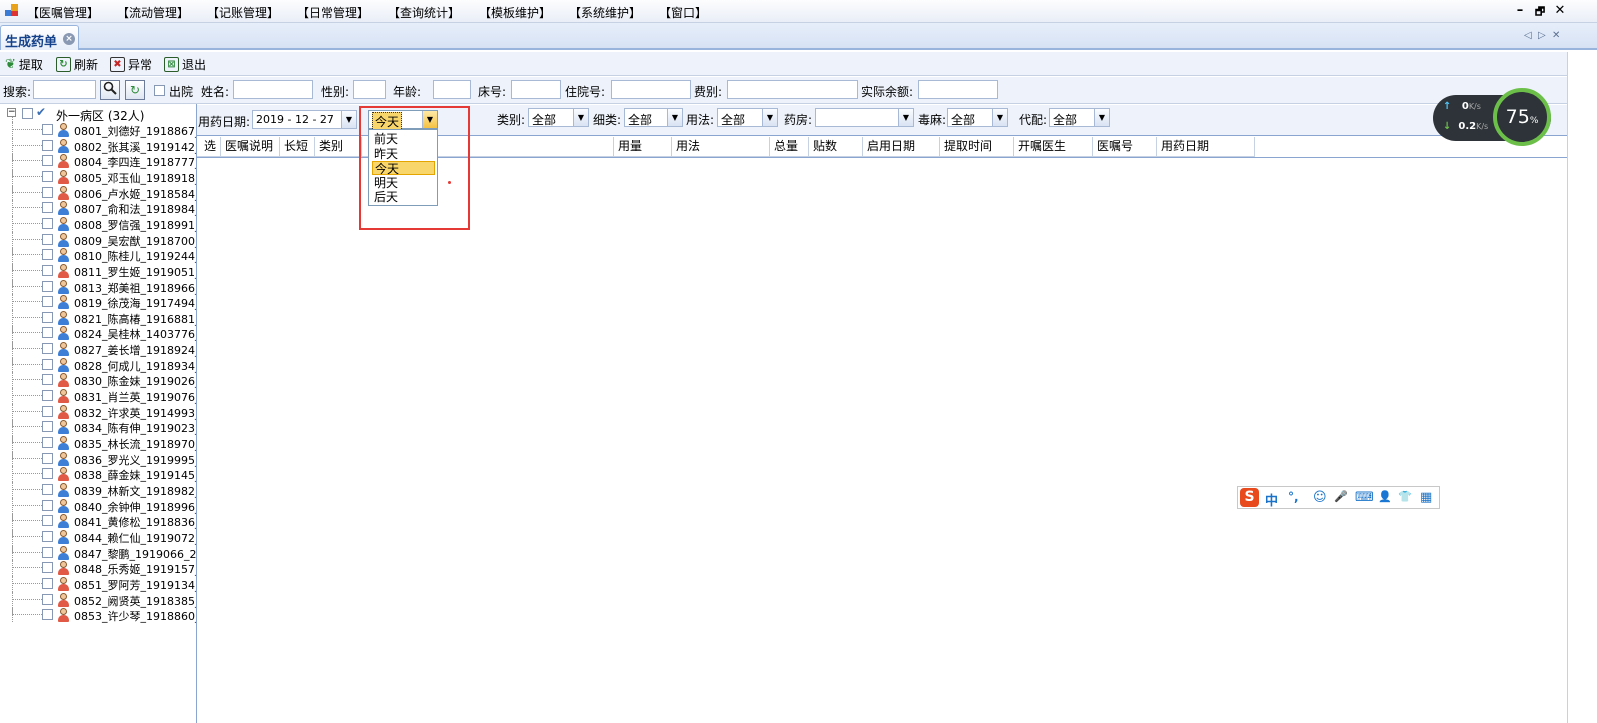  Describe the element at coordinates (424, 12) in the screenshot. I see `menu-query: 【查询统计】` at that location.